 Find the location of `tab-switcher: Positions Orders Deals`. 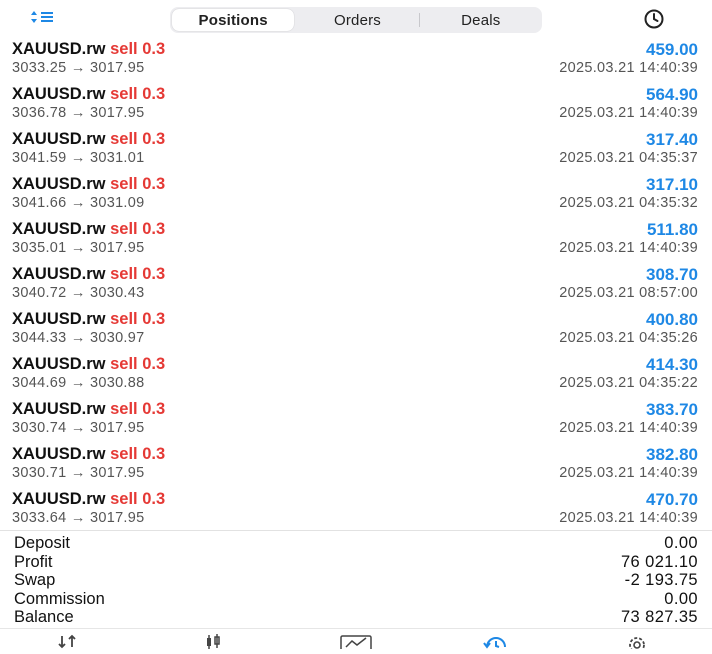

tab-switcher: Positions Orders Deals is located at coordinates (356, 20).